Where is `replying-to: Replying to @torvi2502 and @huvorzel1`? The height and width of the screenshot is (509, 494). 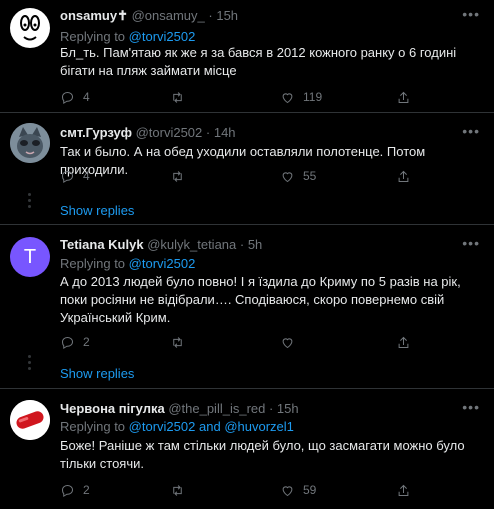 replying-to: Replying to @torvi2502 and @huvorzel1 is located at coordinates (177, 426).